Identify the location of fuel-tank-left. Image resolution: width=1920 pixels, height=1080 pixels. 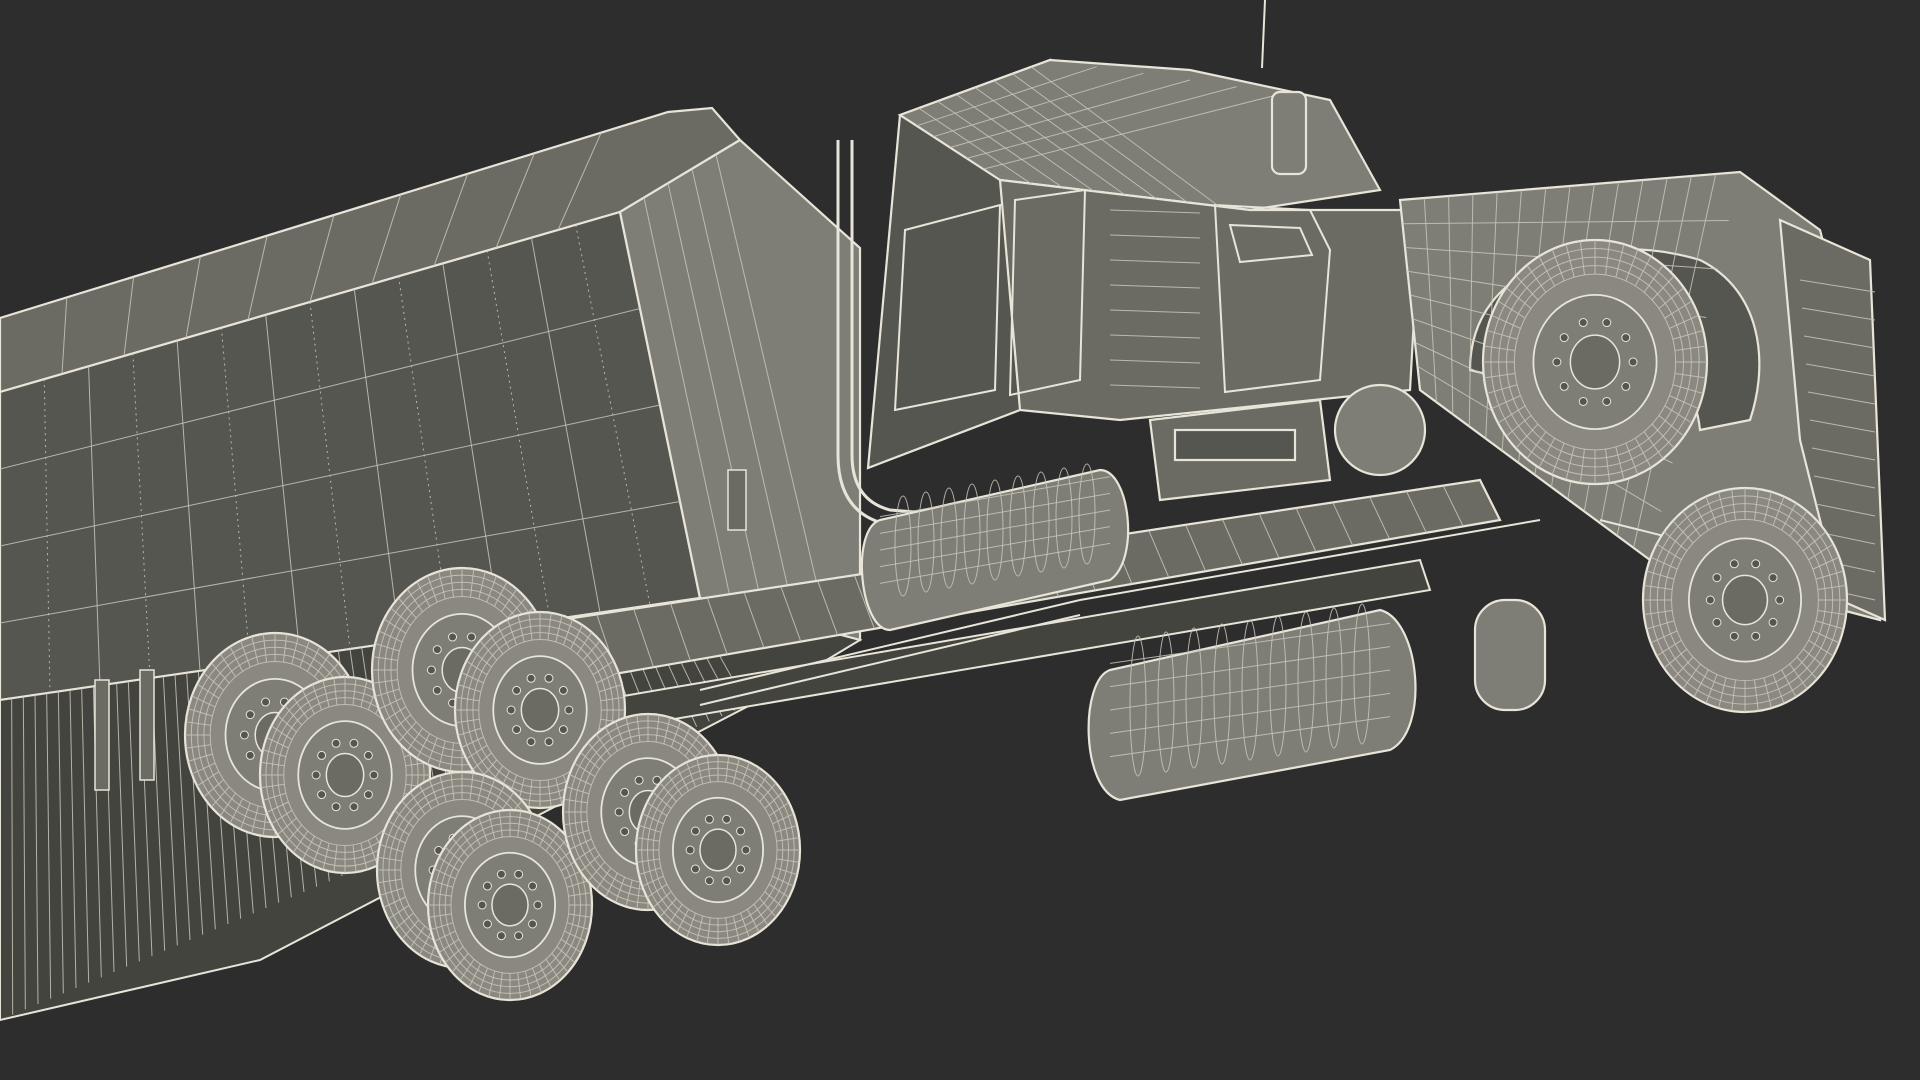
(995, 547).